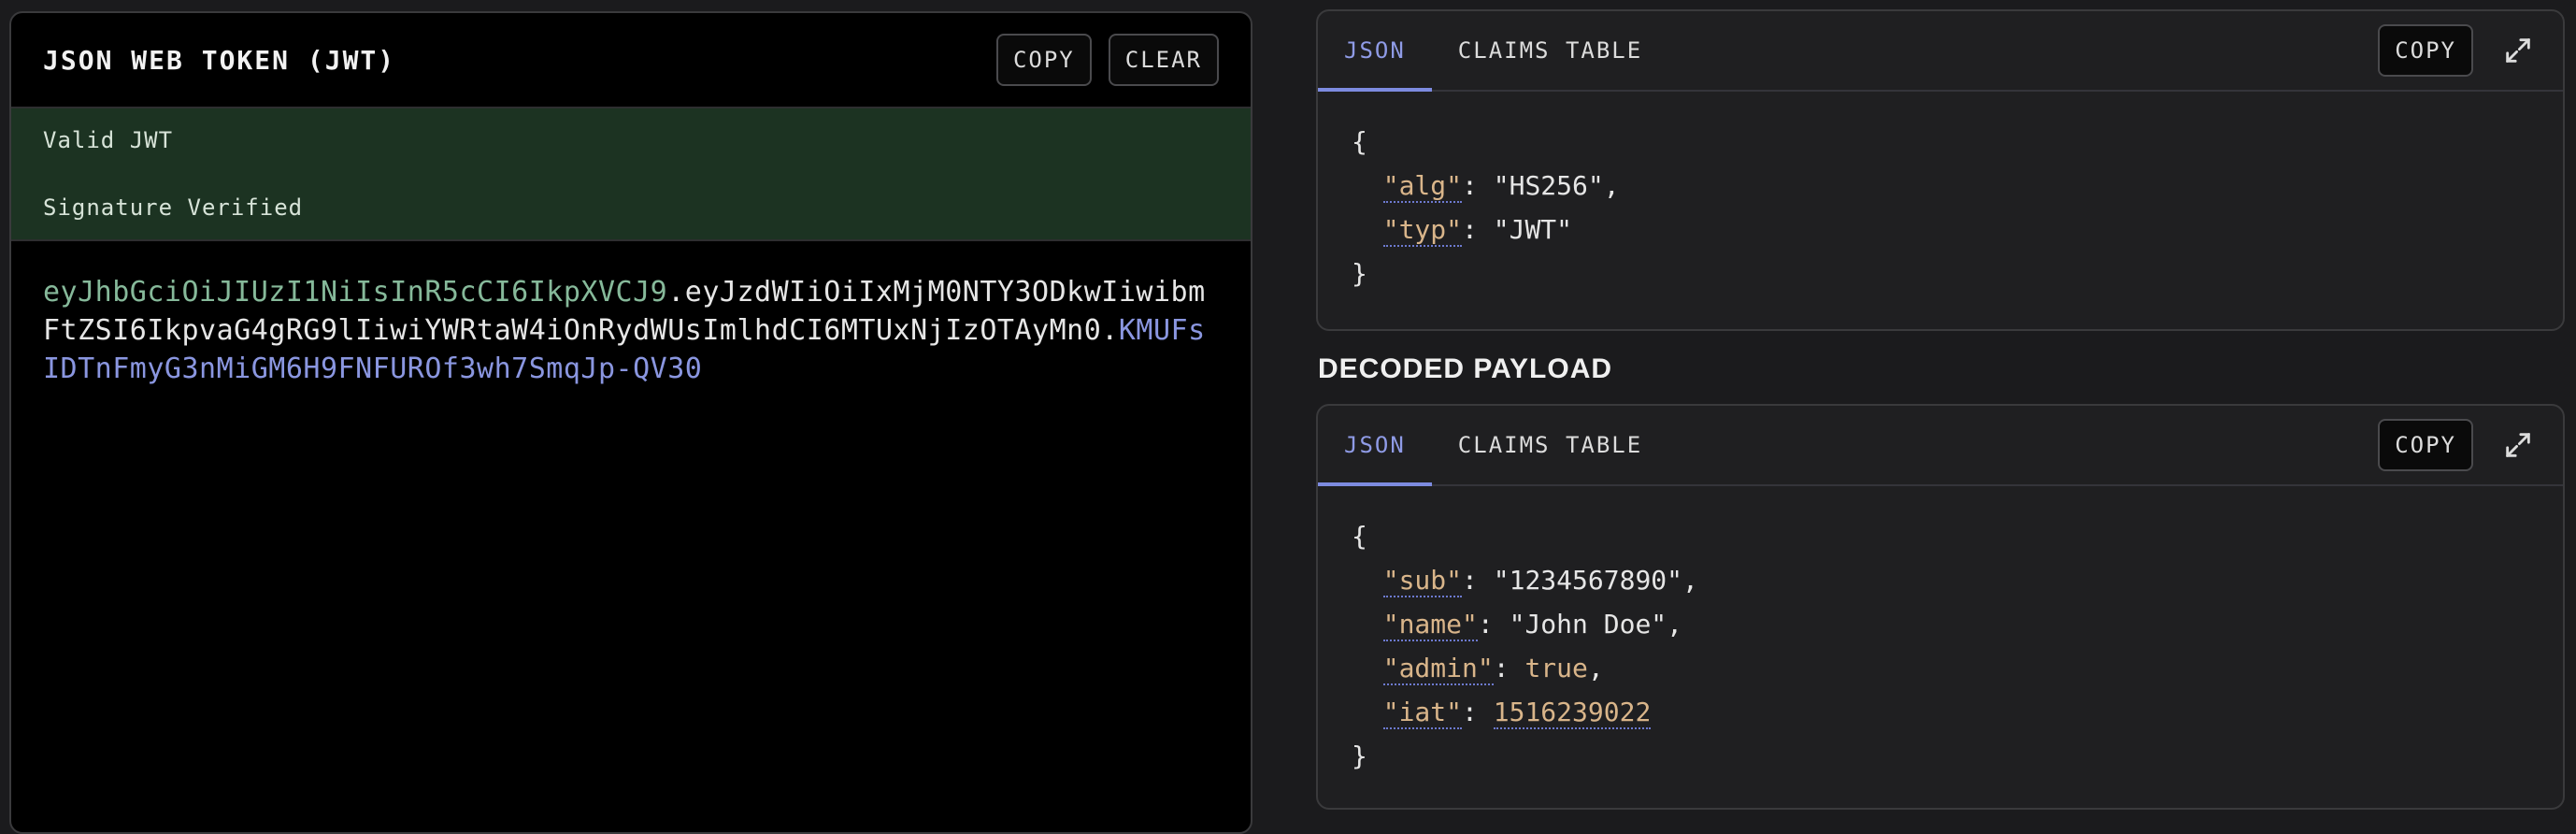 The image size is (2576, 834). What do you see at coordinates (1556, 186) in the screenshot?
I see `json-value: "HS256",` at bounding box center [1556, 186].